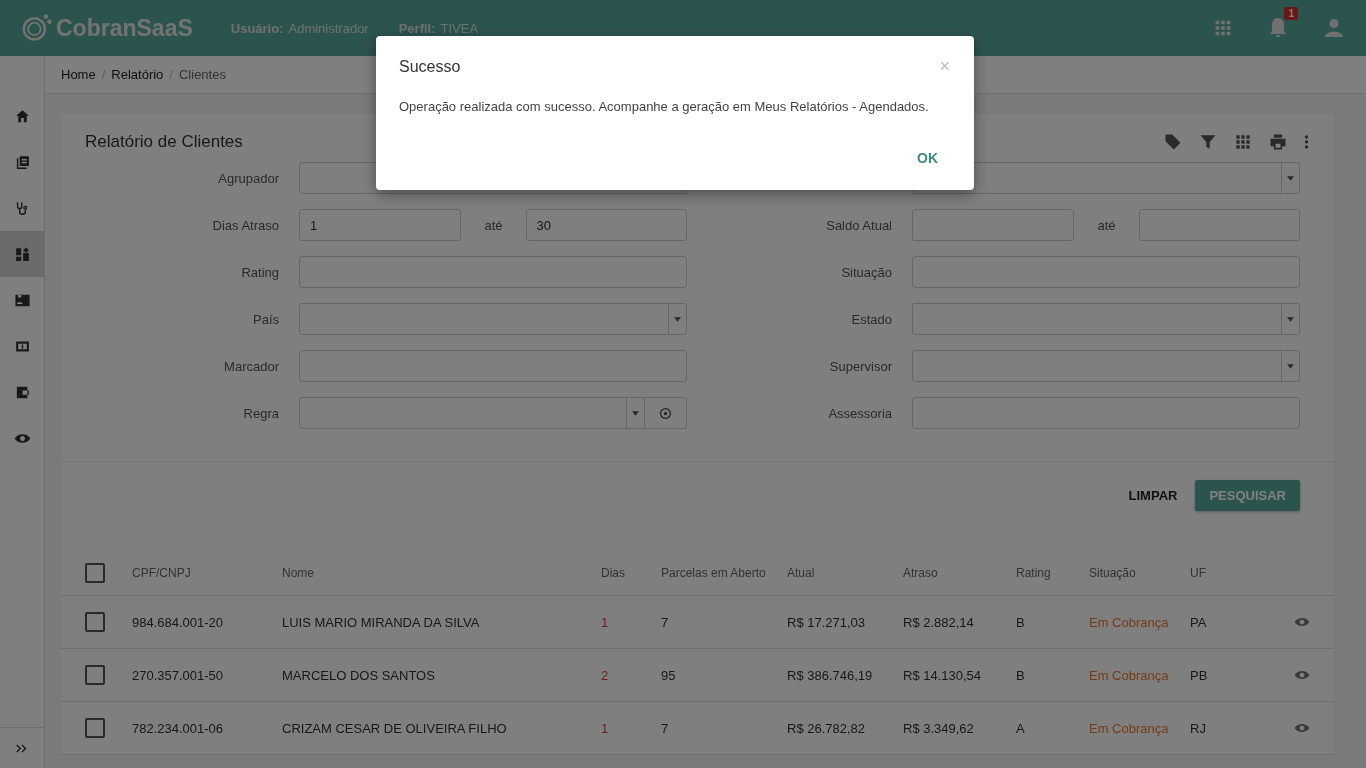  What do you see at coordinates (921, 573) in the screenshot?
I see `column-header: Atraso` at bounding box center [921, 573].